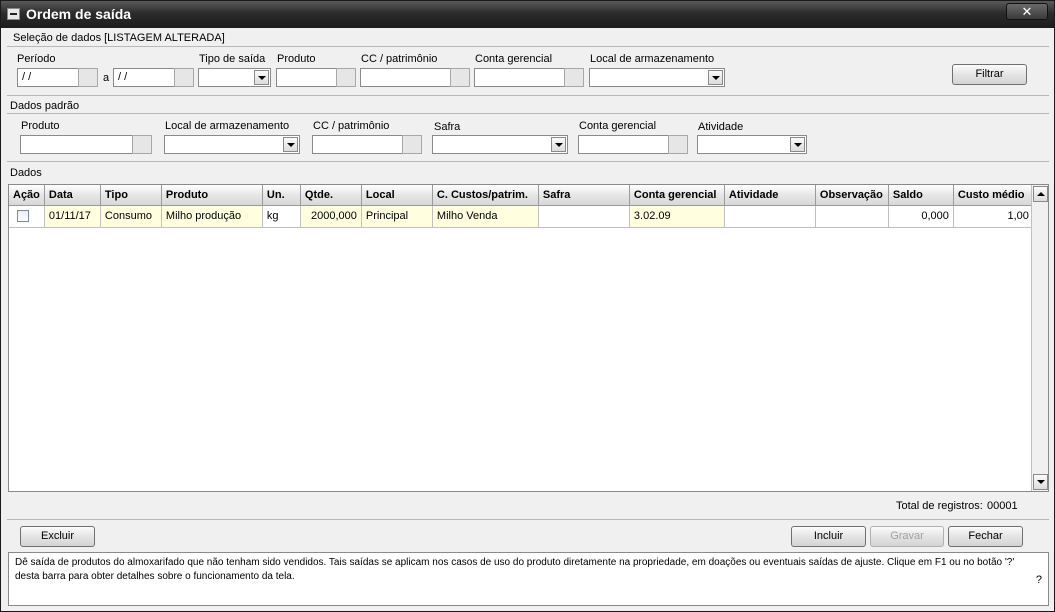 Image resolution: width=1055 pixels, height=612 pixels. What do you see at coordinates (106, 78) in the screenshot?
I see `periodo-separator: a` at bounding box center [106, 78].